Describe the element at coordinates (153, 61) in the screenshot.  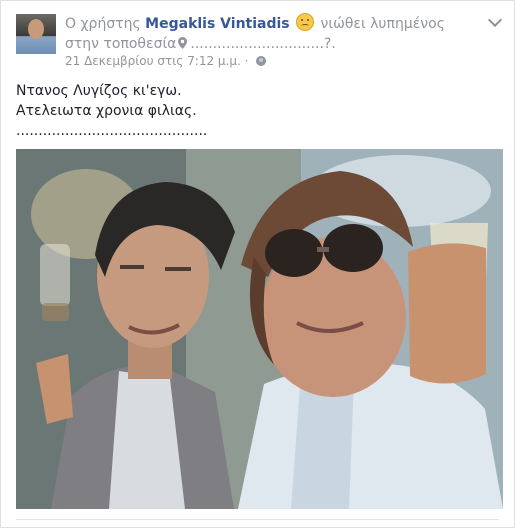
I see `post-timestamp-link: 21 Δεκεμβρίου στις 7:12 μ.μ.` at that location.